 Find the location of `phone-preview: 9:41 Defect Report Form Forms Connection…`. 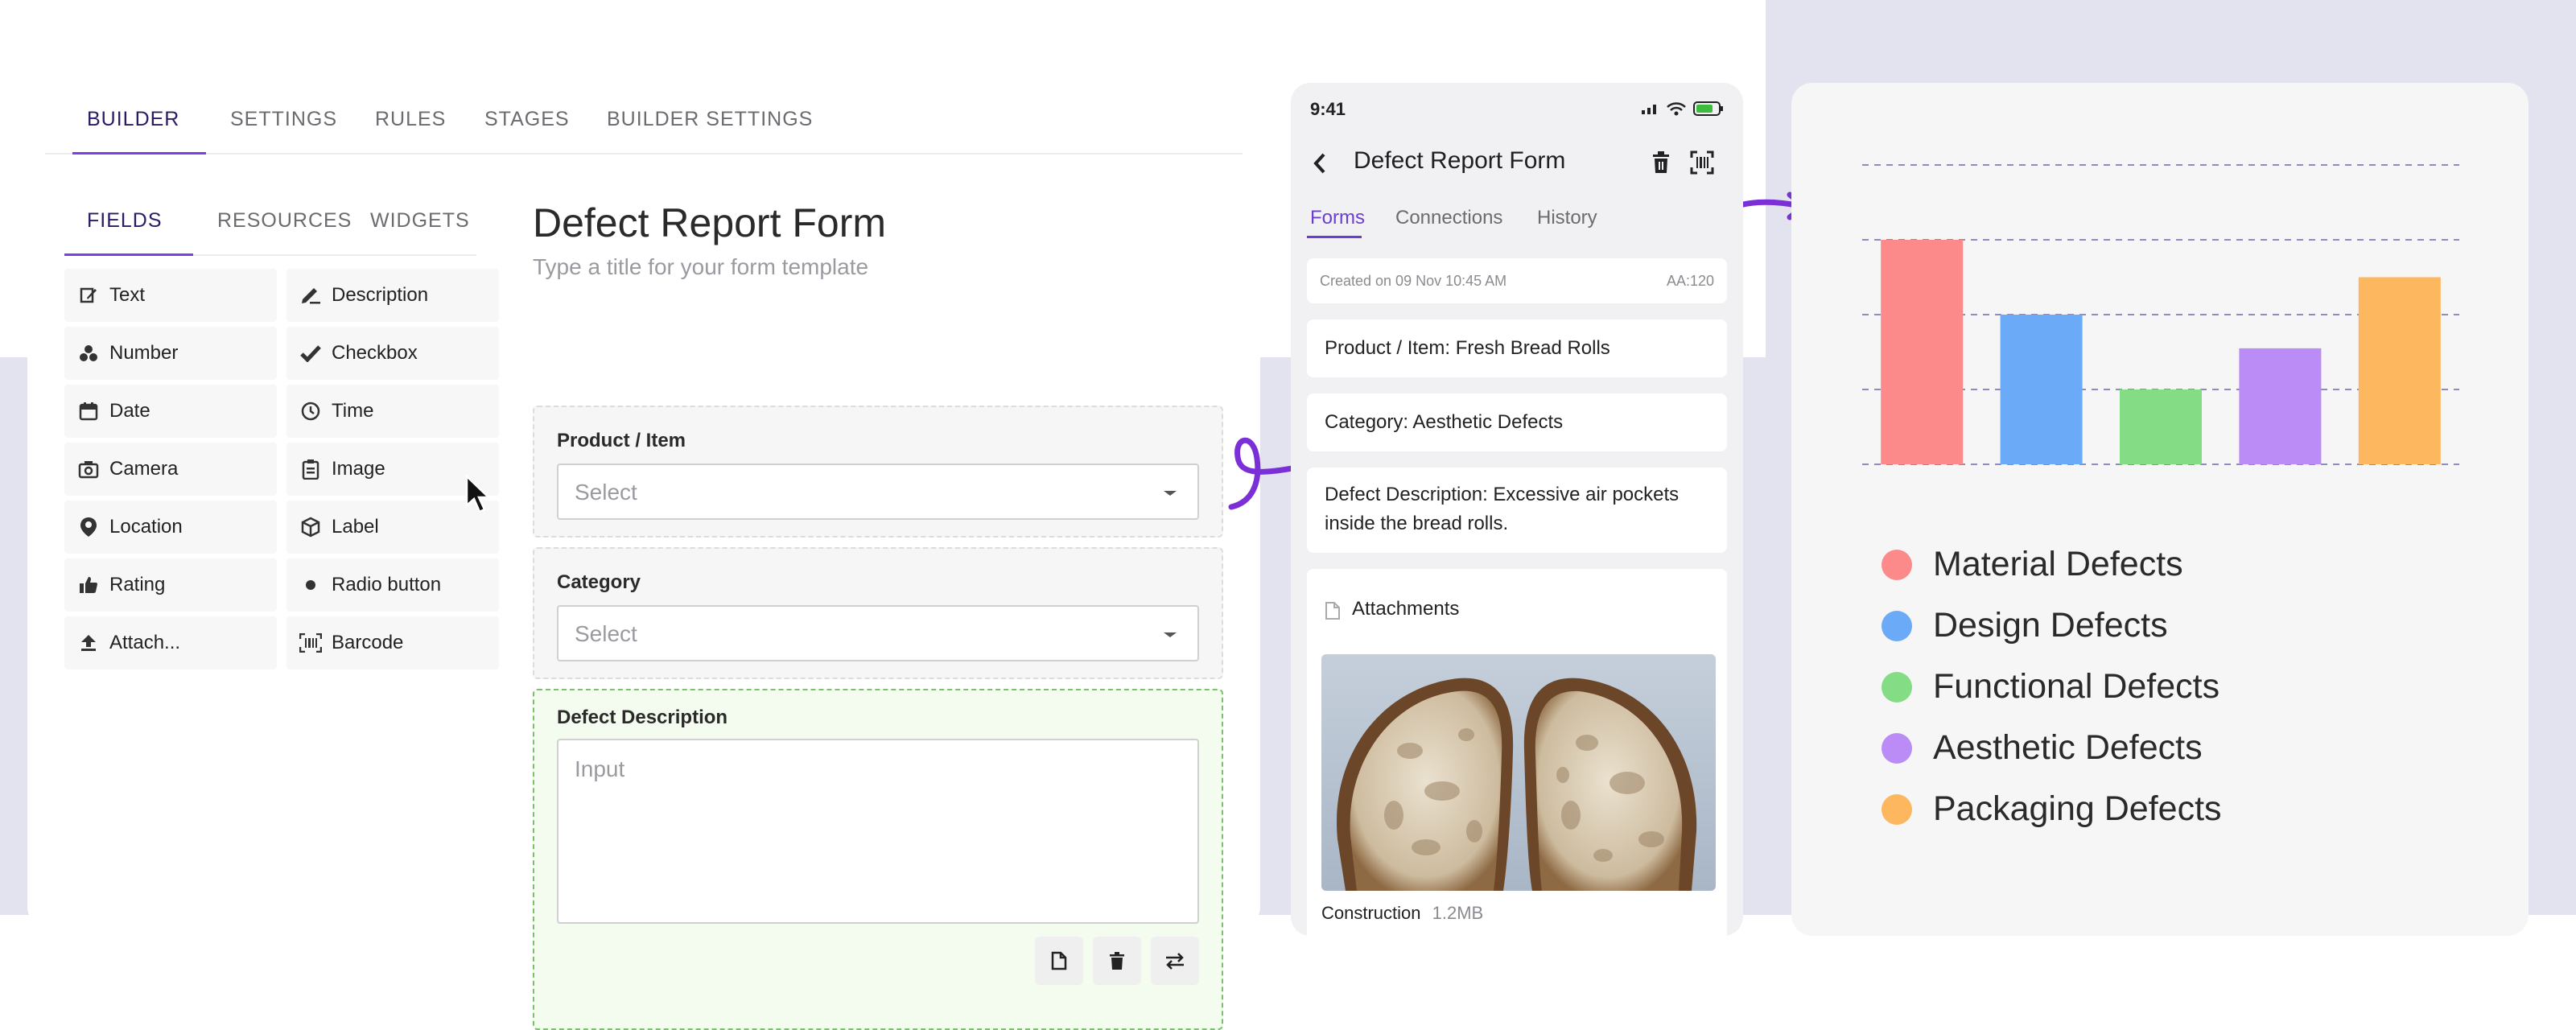

phone-preview: 9:41 Defect Report Form Forms Connection… is located at coordinates (1517, 509).